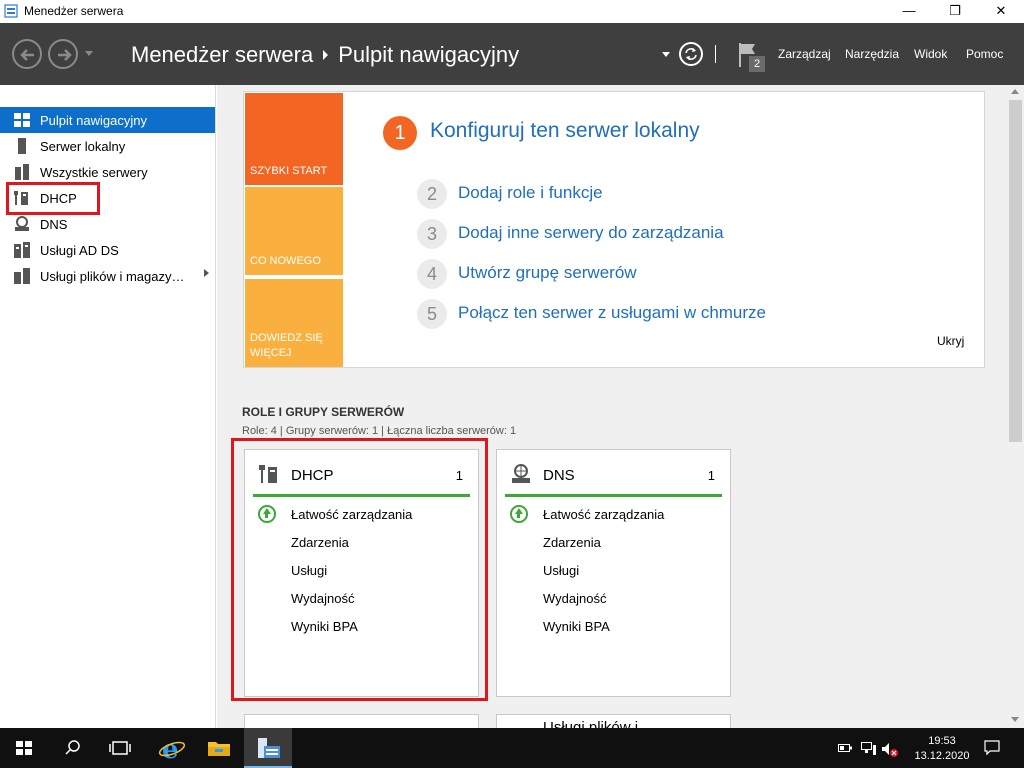 This screenshot has width=1024, height=768. What do you see at coordinates (11, 11) in the screenshot?
I see `server-manager-app-icon` at bounding box center [11, 11].